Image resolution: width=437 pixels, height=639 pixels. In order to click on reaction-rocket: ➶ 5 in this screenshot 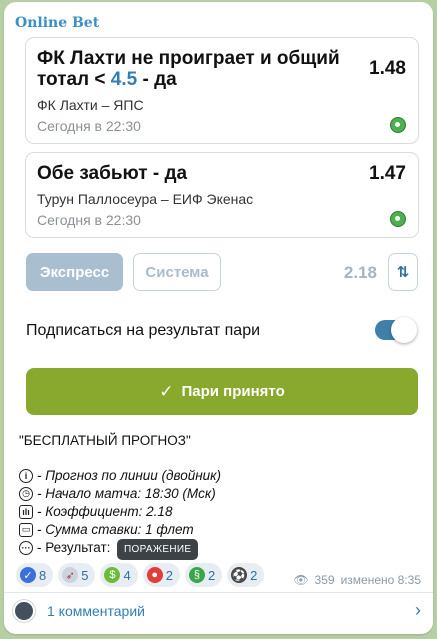, I will do `click(77, 575)`.